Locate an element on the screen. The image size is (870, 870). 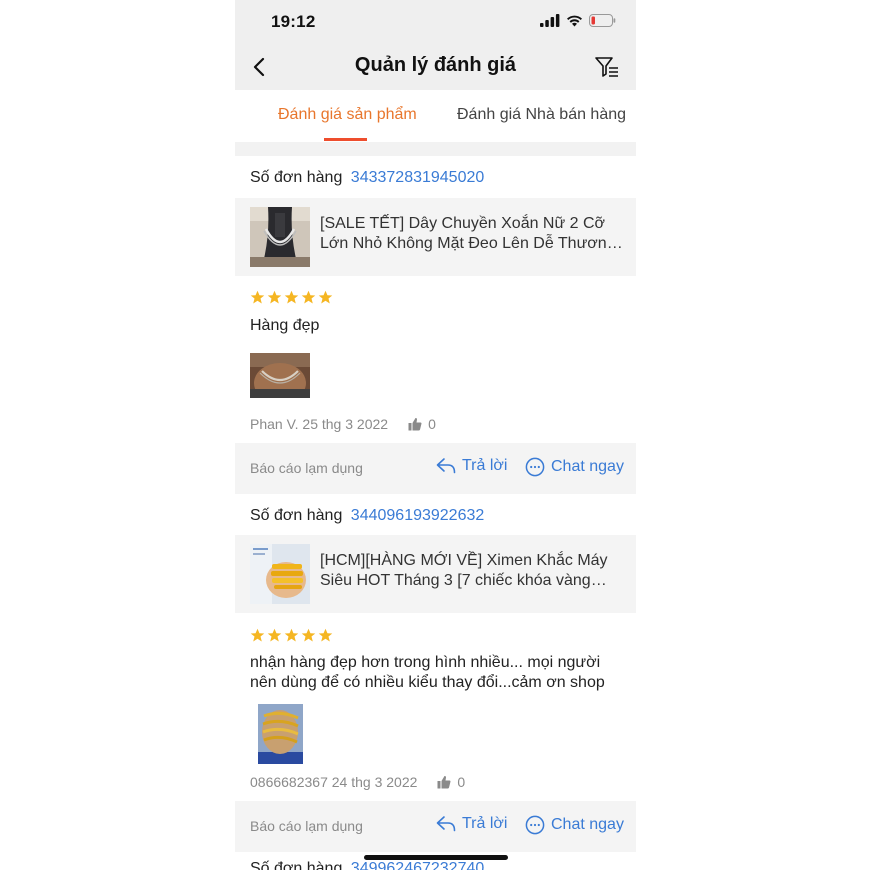
cellular-signal-icon is located at coordinates (550, 20).